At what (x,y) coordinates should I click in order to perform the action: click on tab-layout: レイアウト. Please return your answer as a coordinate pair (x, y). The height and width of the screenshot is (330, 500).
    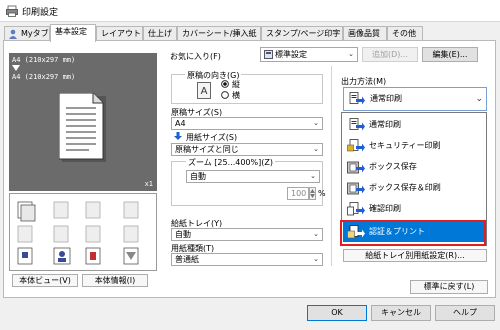
    Looking at the image, I should click on (119, 33).